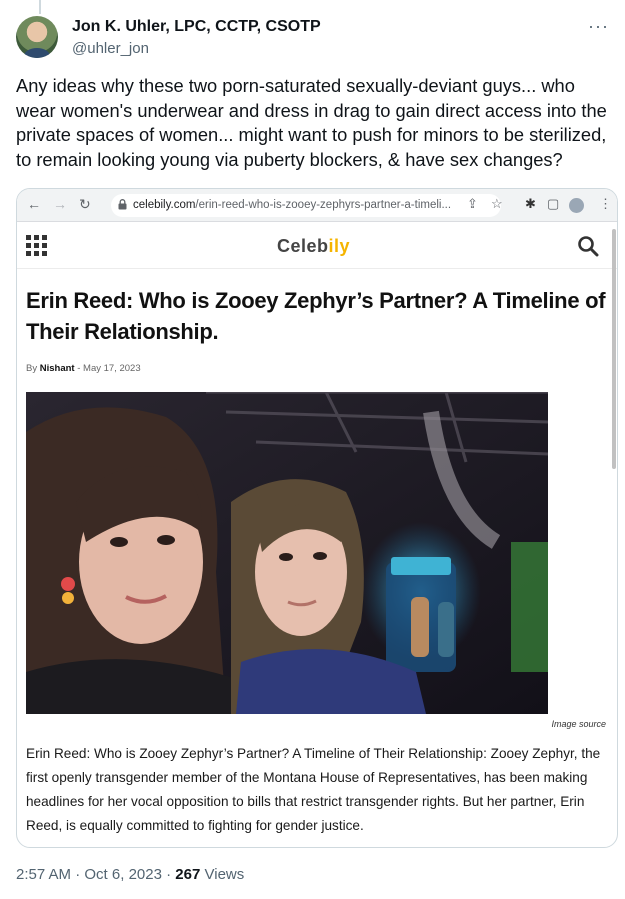 The image size is (625, 899). What do you see at coordinates (164, 205) in the screenshot?
I see `url-domain: celebily.com` at bounding box center [164, 205].